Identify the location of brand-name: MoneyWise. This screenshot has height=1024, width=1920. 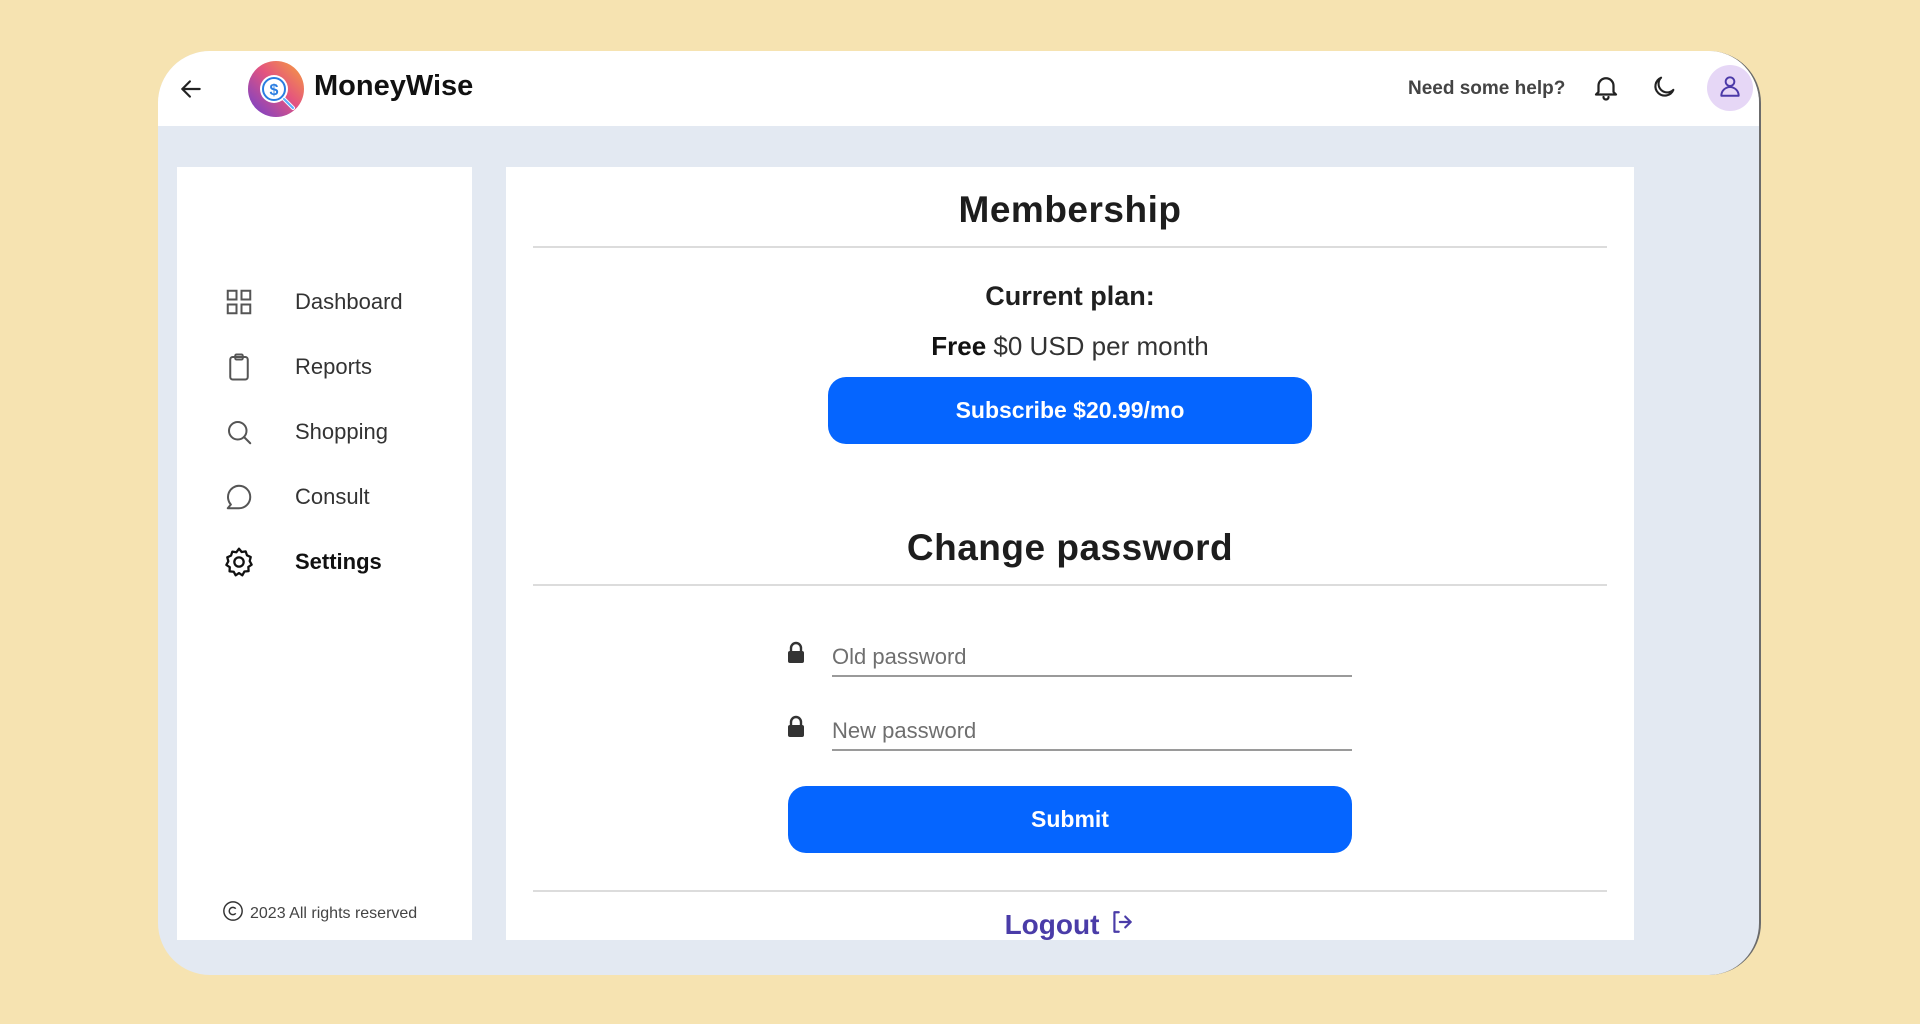
(394, 86).